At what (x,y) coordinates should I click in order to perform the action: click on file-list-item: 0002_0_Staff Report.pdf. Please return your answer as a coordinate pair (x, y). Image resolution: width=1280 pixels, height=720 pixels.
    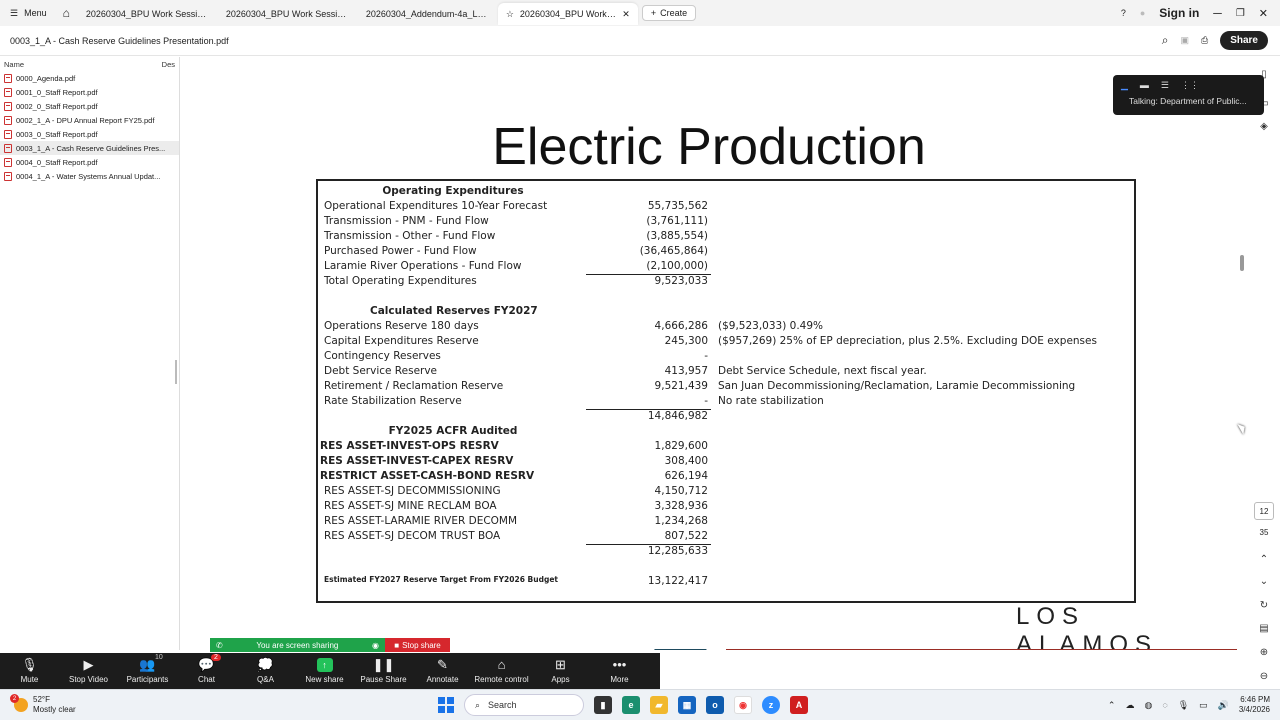
    Looking at the image, I should click on (89, 106).